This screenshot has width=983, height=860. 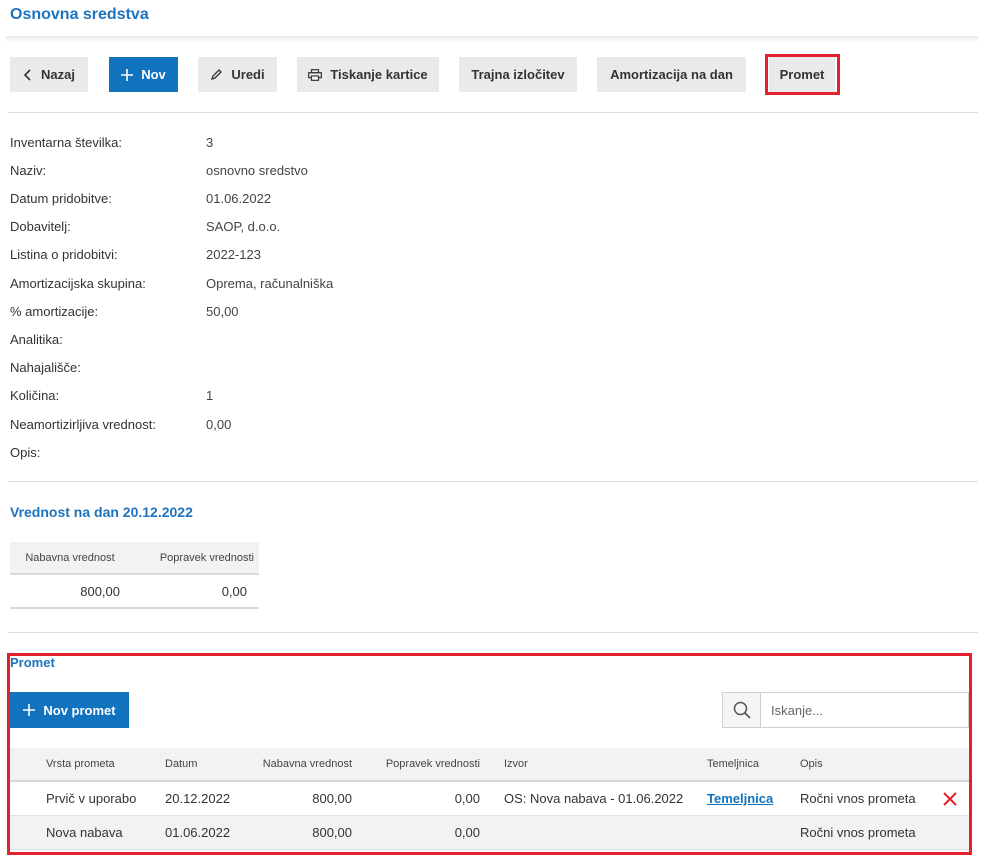 I want to click on permanent-removal-button-label: Trajna izločitev, so click(x=518, y=74).